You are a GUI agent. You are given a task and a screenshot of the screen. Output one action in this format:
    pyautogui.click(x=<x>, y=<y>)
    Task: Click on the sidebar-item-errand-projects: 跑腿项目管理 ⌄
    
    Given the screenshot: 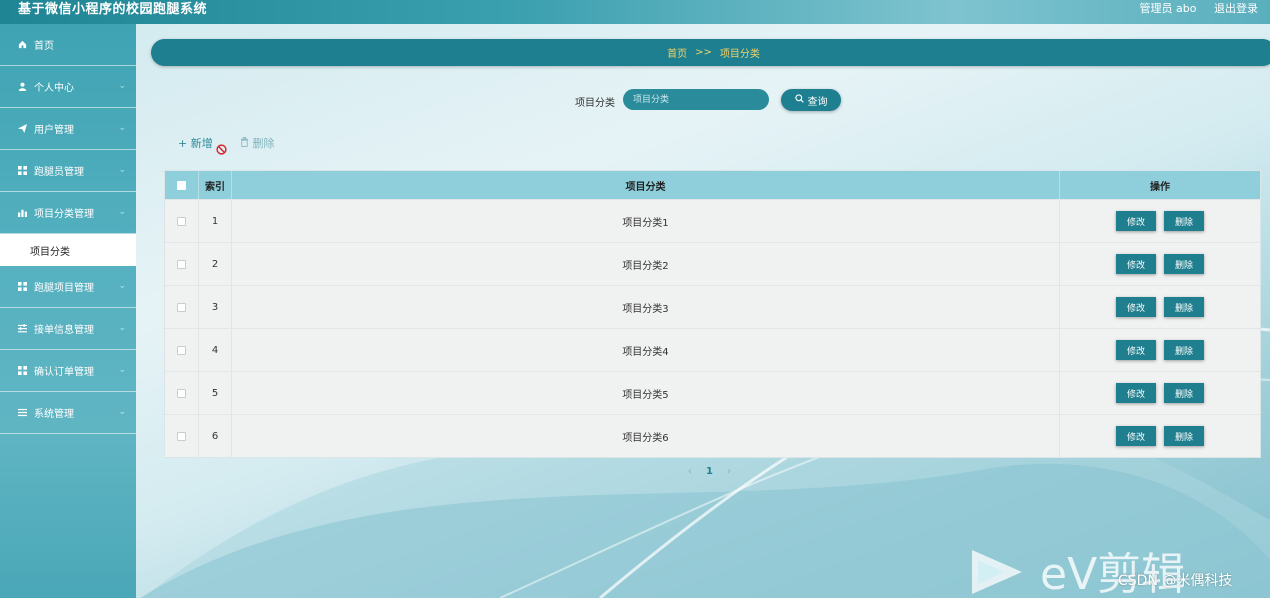 What is the action you would take?
    pyautogui.click(x=68, y=287)
    